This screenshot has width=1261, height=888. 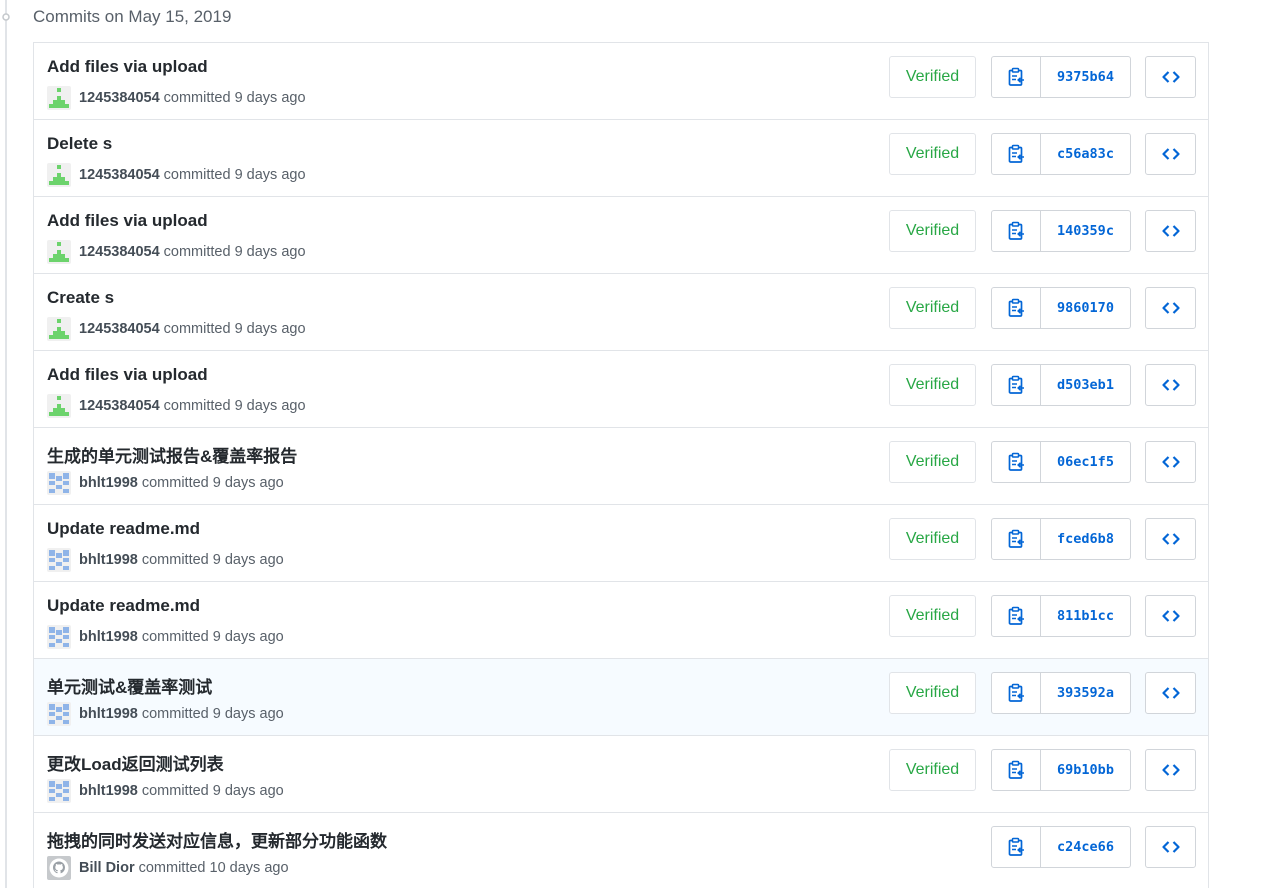 What do you see at coordinates (135, 762) in the screenshot?
I see `commit-message-link: 更改Load返回测试列表` at bounding box center [135, 762].